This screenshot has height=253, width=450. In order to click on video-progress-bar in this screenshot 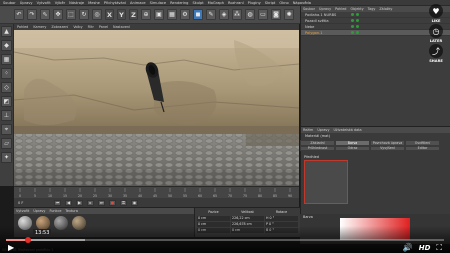, I will do `click(225, 240)`.